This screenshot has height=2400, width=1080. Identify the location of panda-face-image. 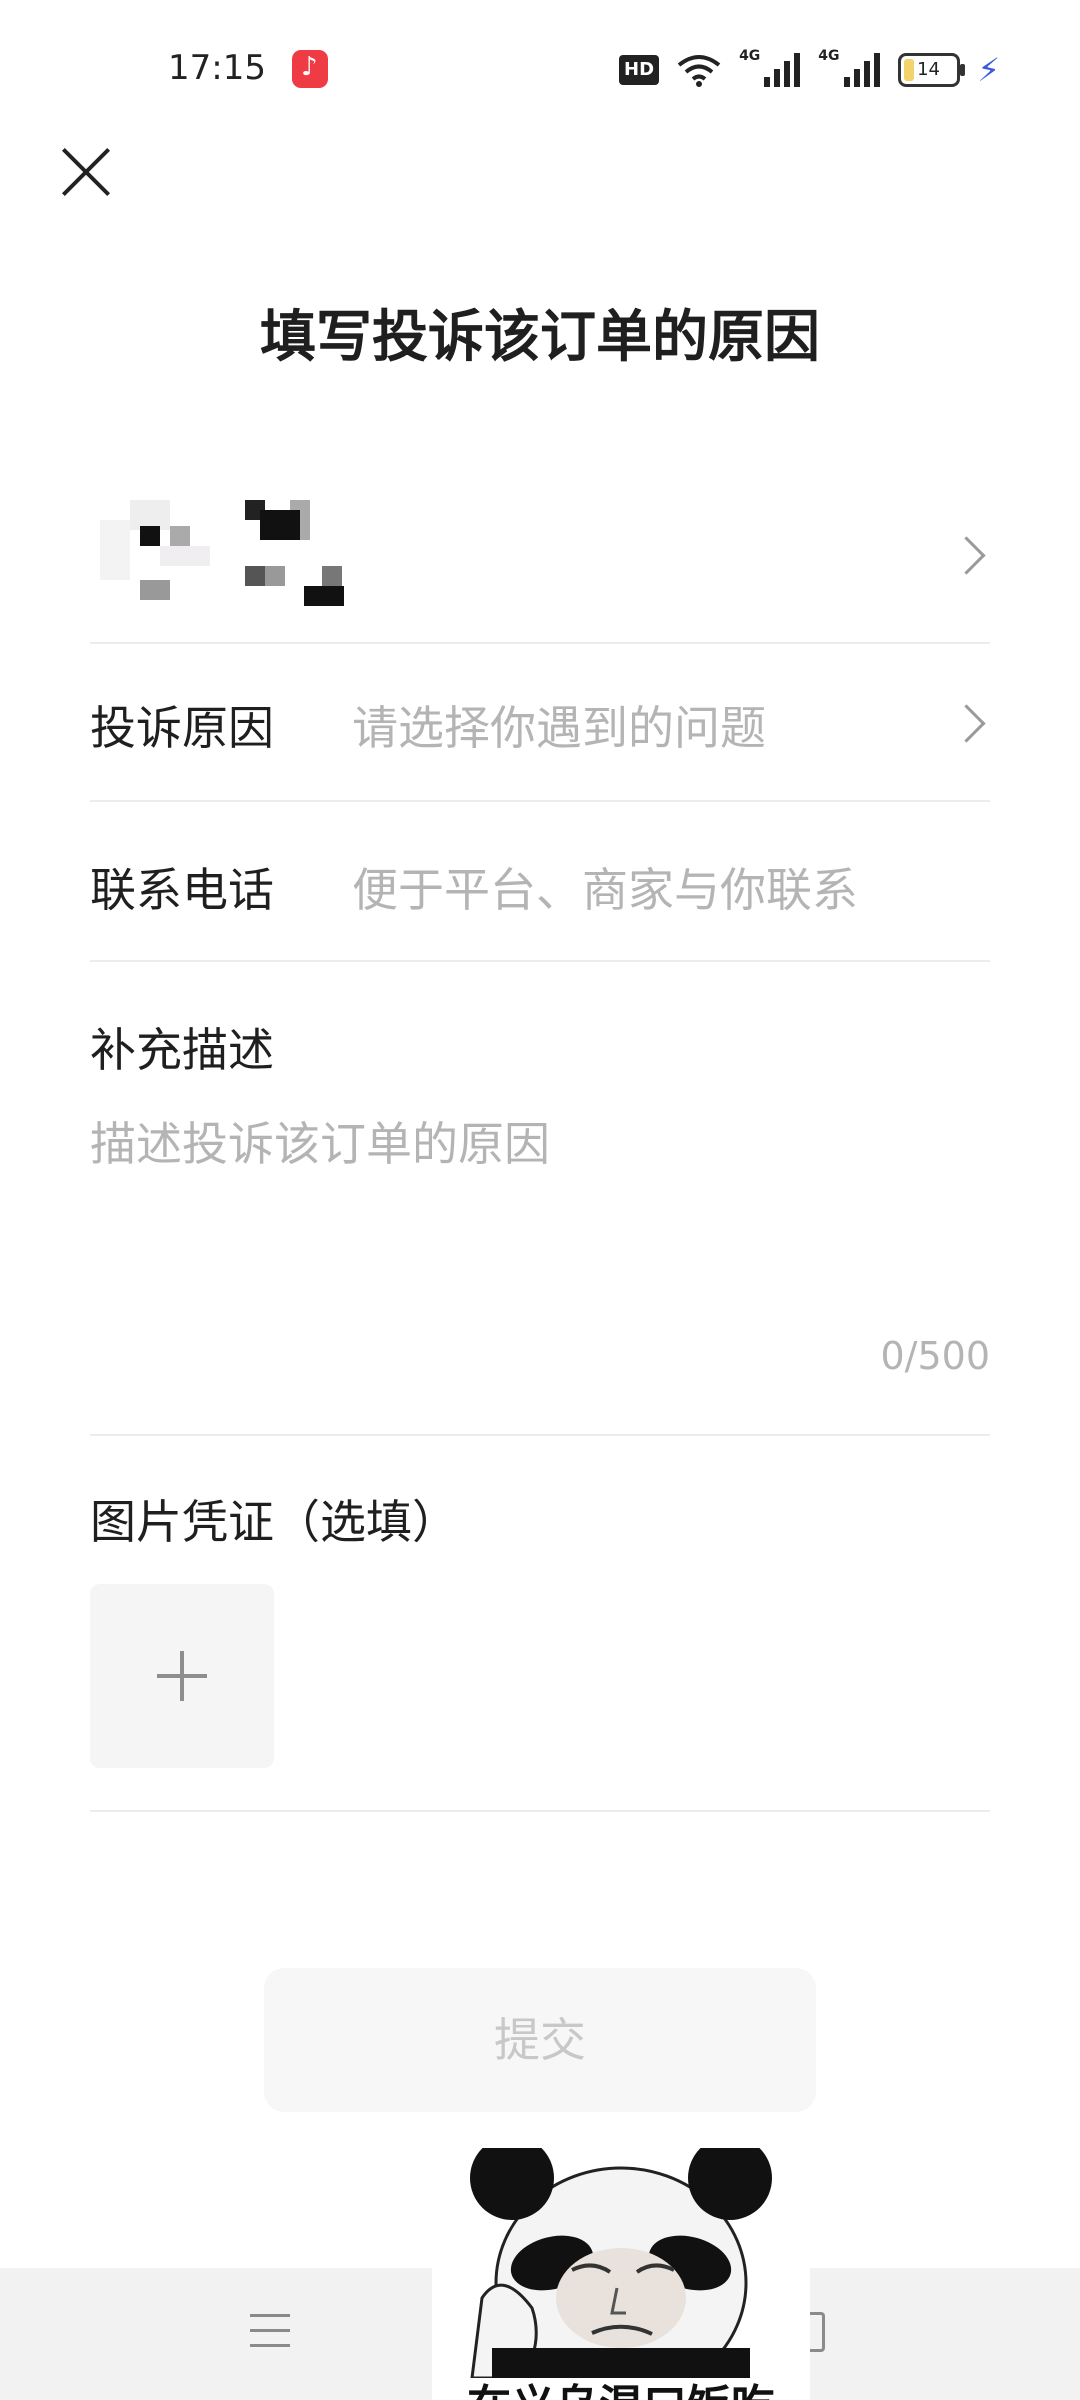
(621, 2274).